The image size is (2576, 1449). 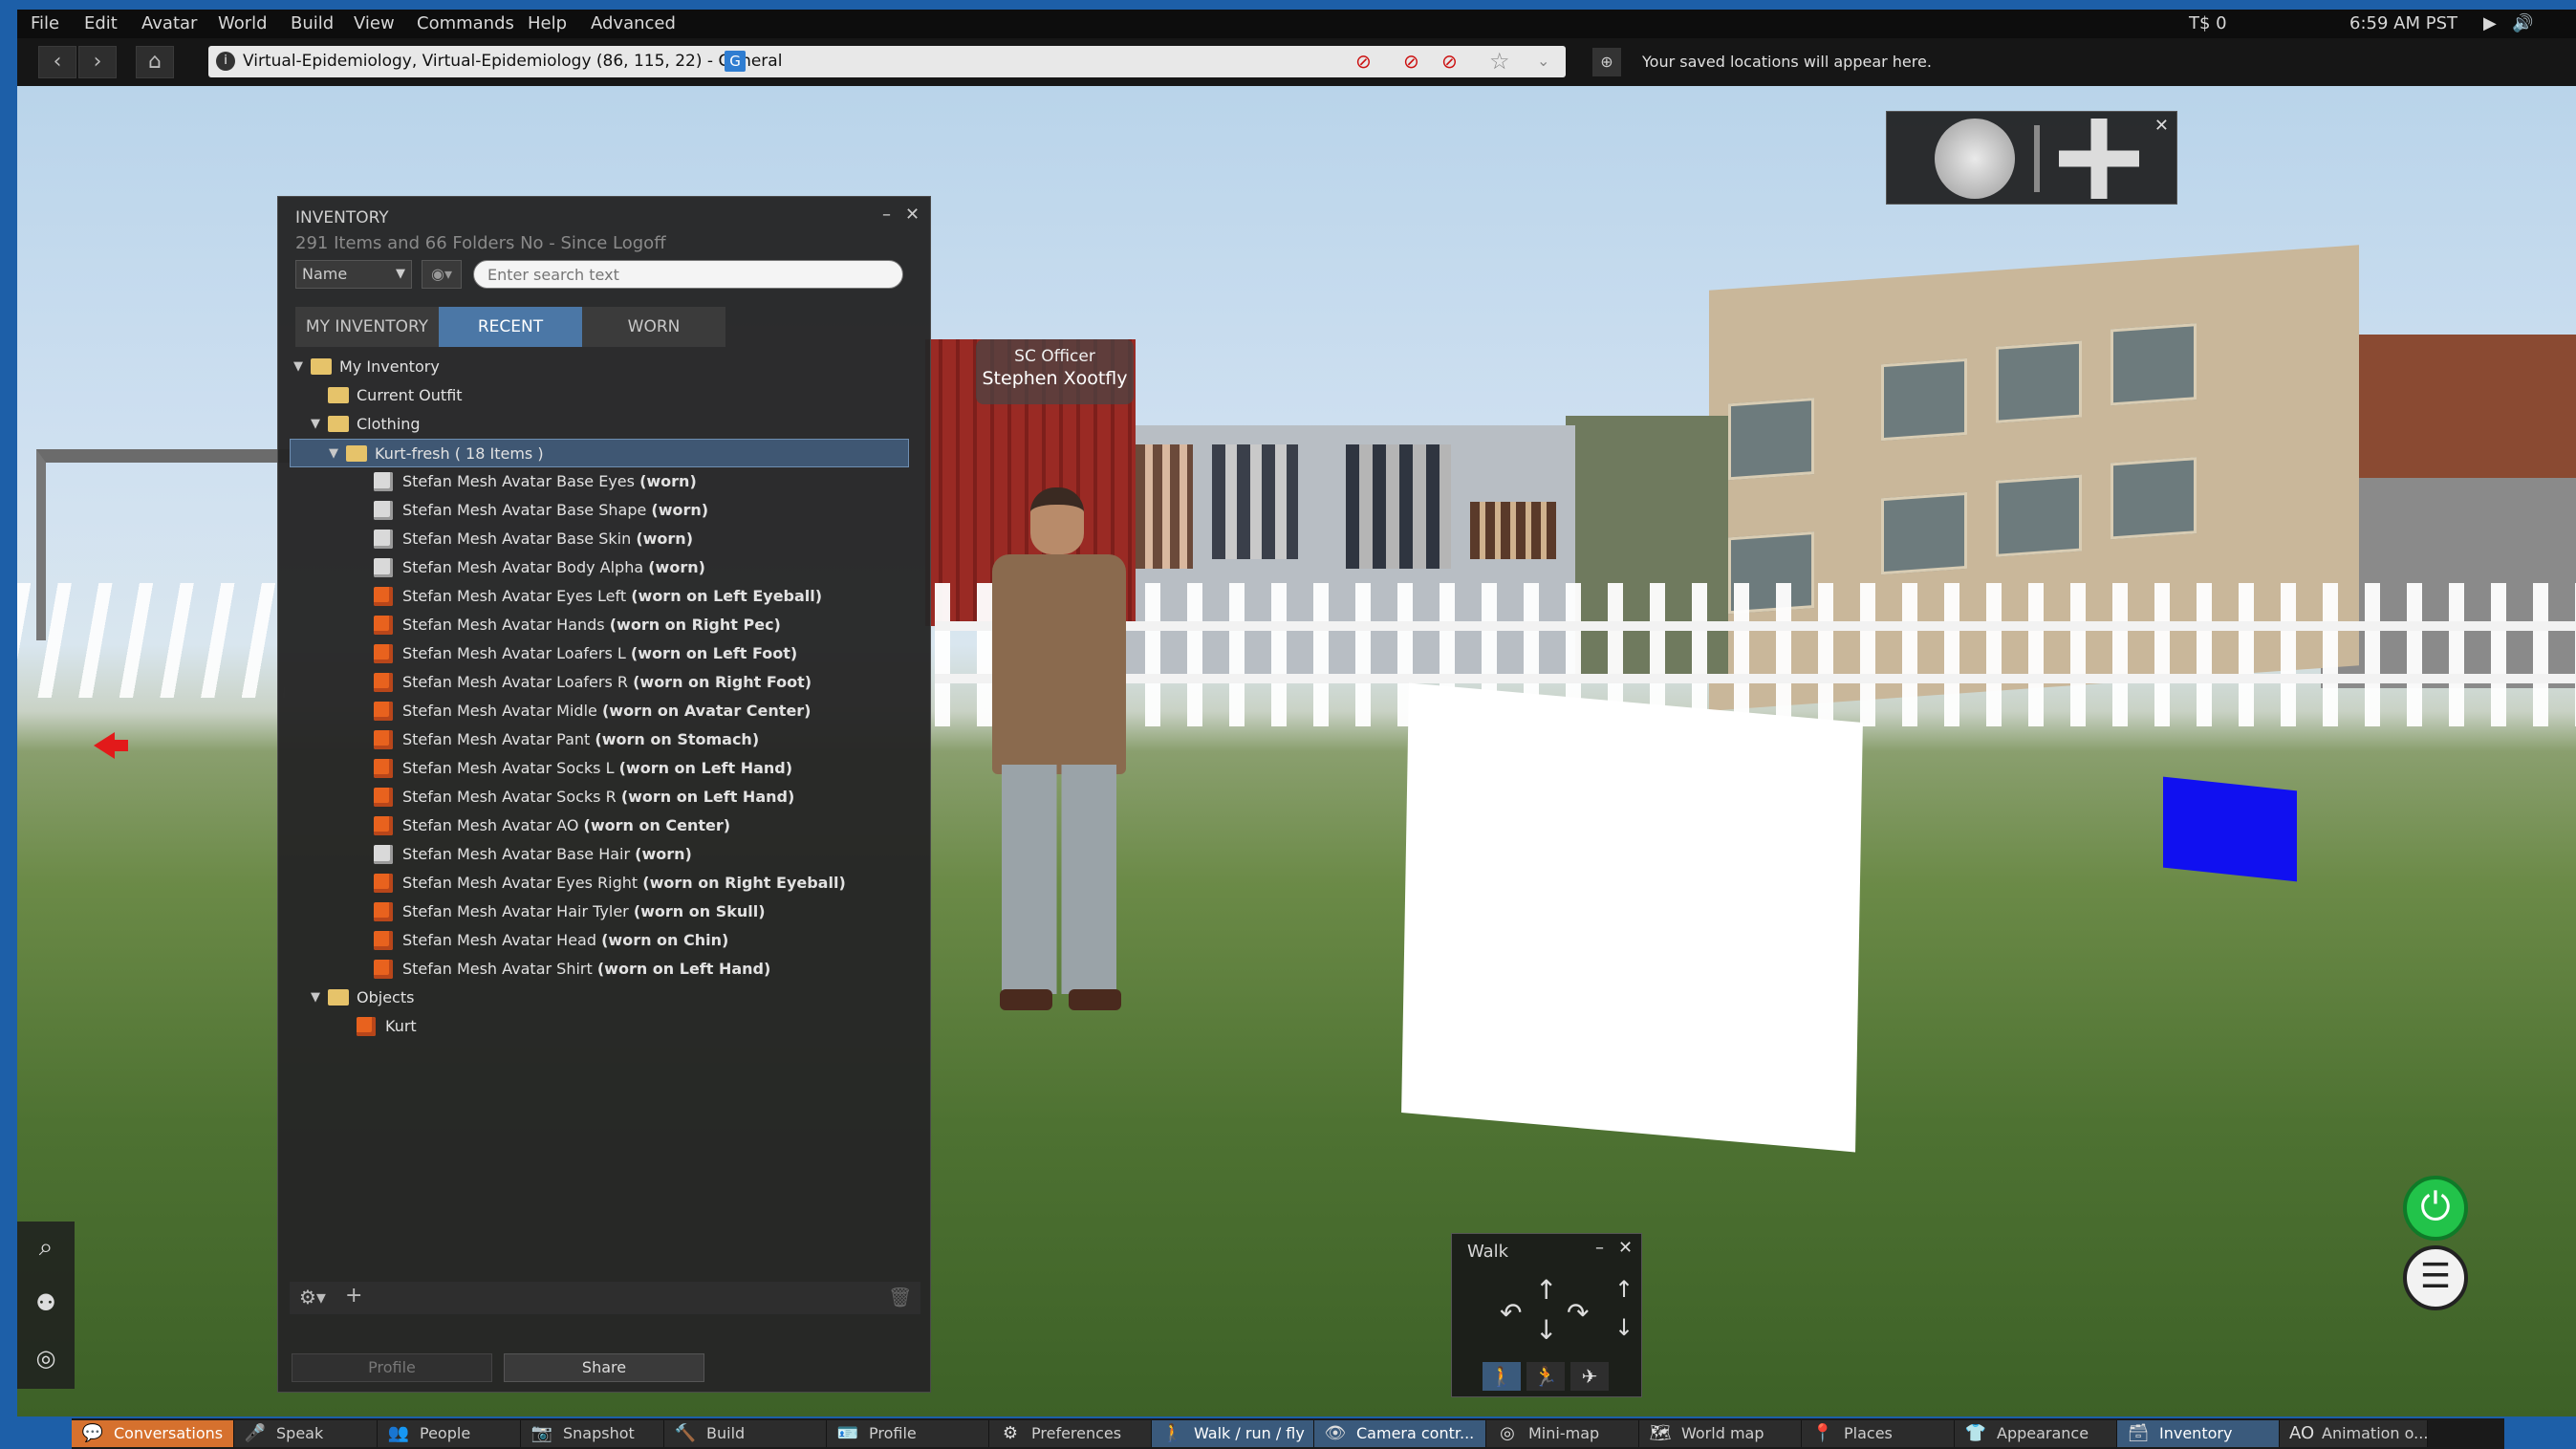 I want to click on fly-mode-icon: ✈, so click(x=1589, y=1376).